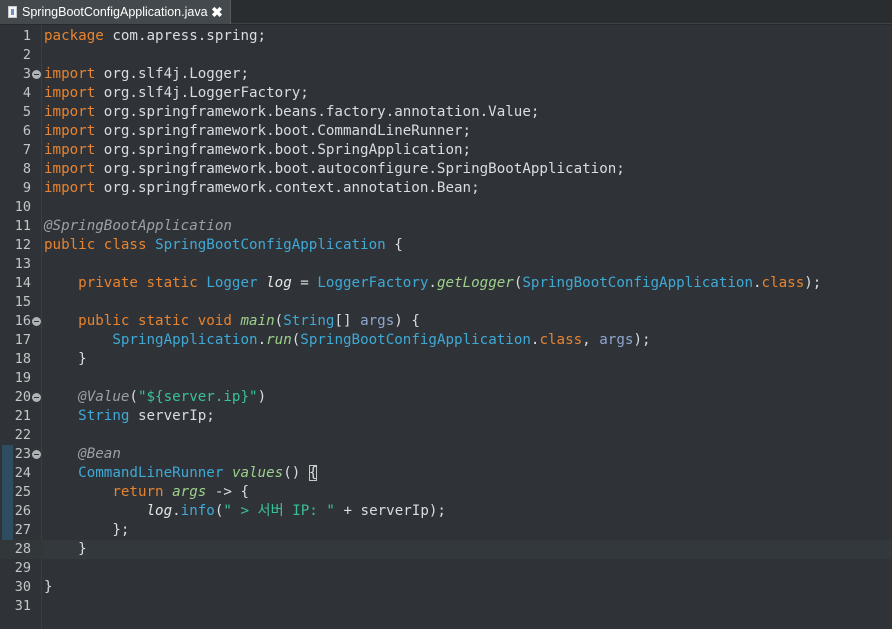 The height and width of the screenshot is (629, 892). I want to click on code-token: =, so click(304, 283).